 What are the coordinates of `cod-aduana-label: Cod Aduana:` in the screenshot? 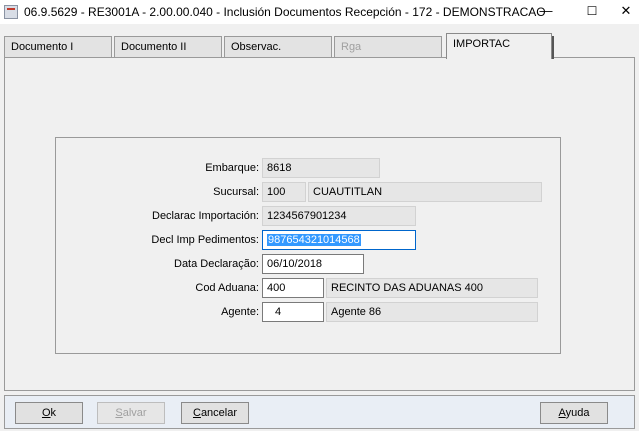 It's located at (227, 288).